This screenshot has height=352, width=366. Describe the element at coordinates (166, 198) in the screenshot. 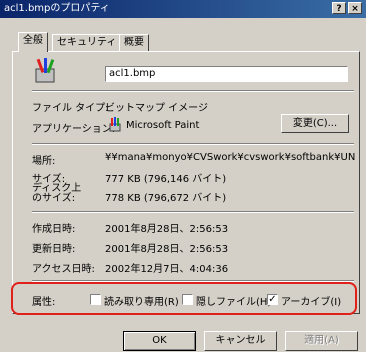

I see `disksize-value: 778 KB (796,672 バイト)` at that location.